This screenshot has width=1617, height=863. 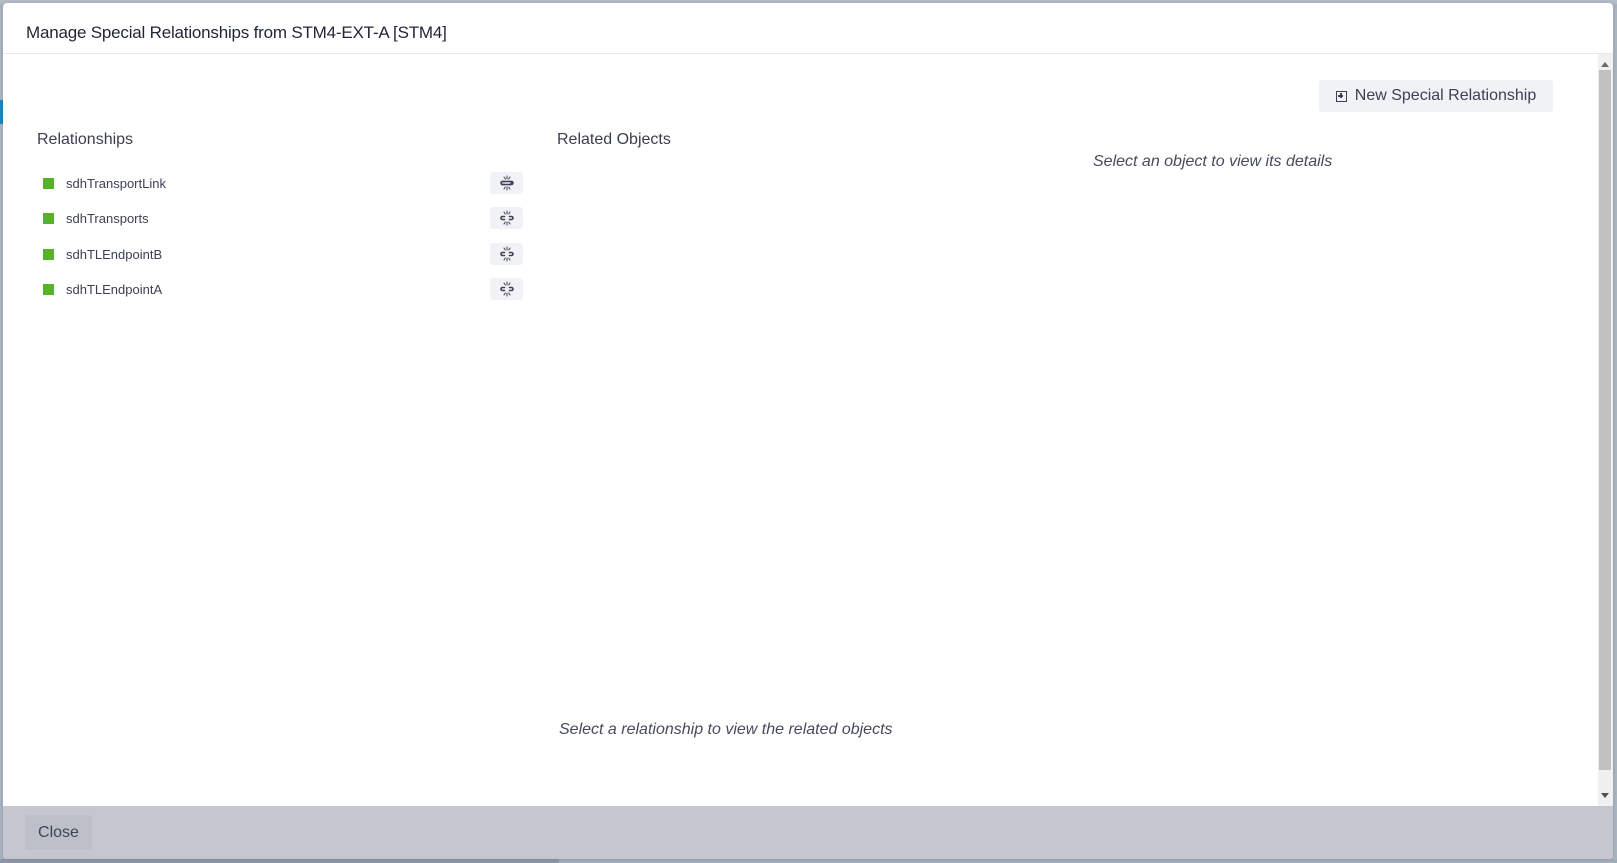 What do you see at coordinates (116, 184) in the screenshot?
I see `relationship-label: sdhTransportLink` at bounding box center [116, 184].